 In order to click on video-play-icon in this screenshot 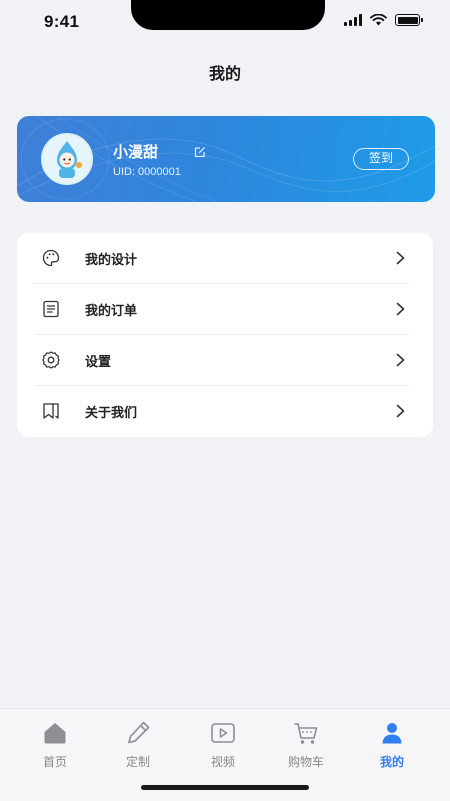, I will do `click(223, 733)`.